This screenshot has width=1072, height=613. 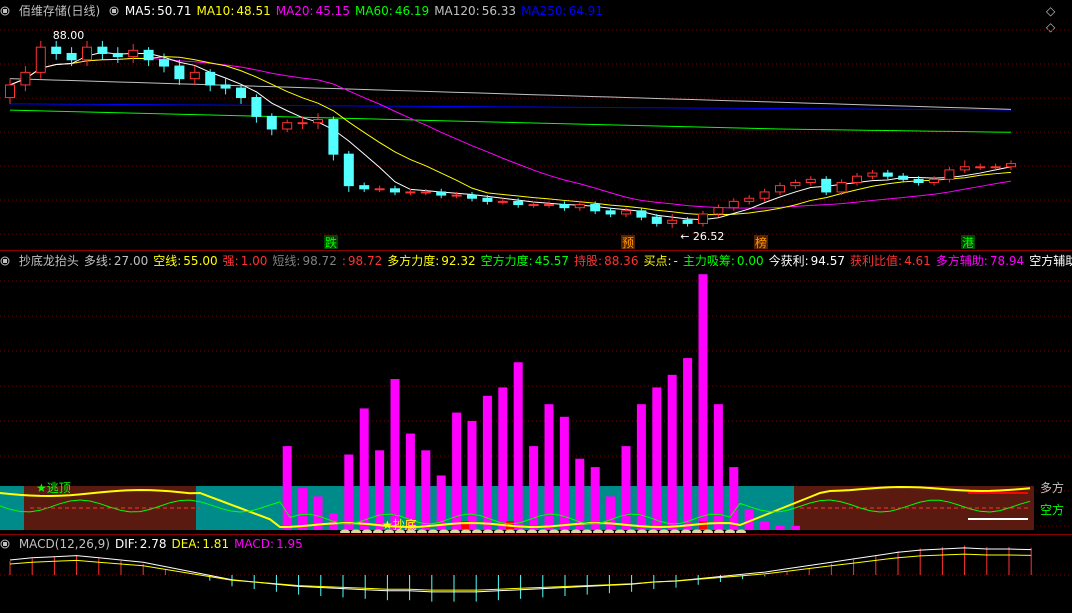 What do you see at coordinates (536, 573) in the screenshot?
I see `macd-chart` at bounding box center [536, 573].